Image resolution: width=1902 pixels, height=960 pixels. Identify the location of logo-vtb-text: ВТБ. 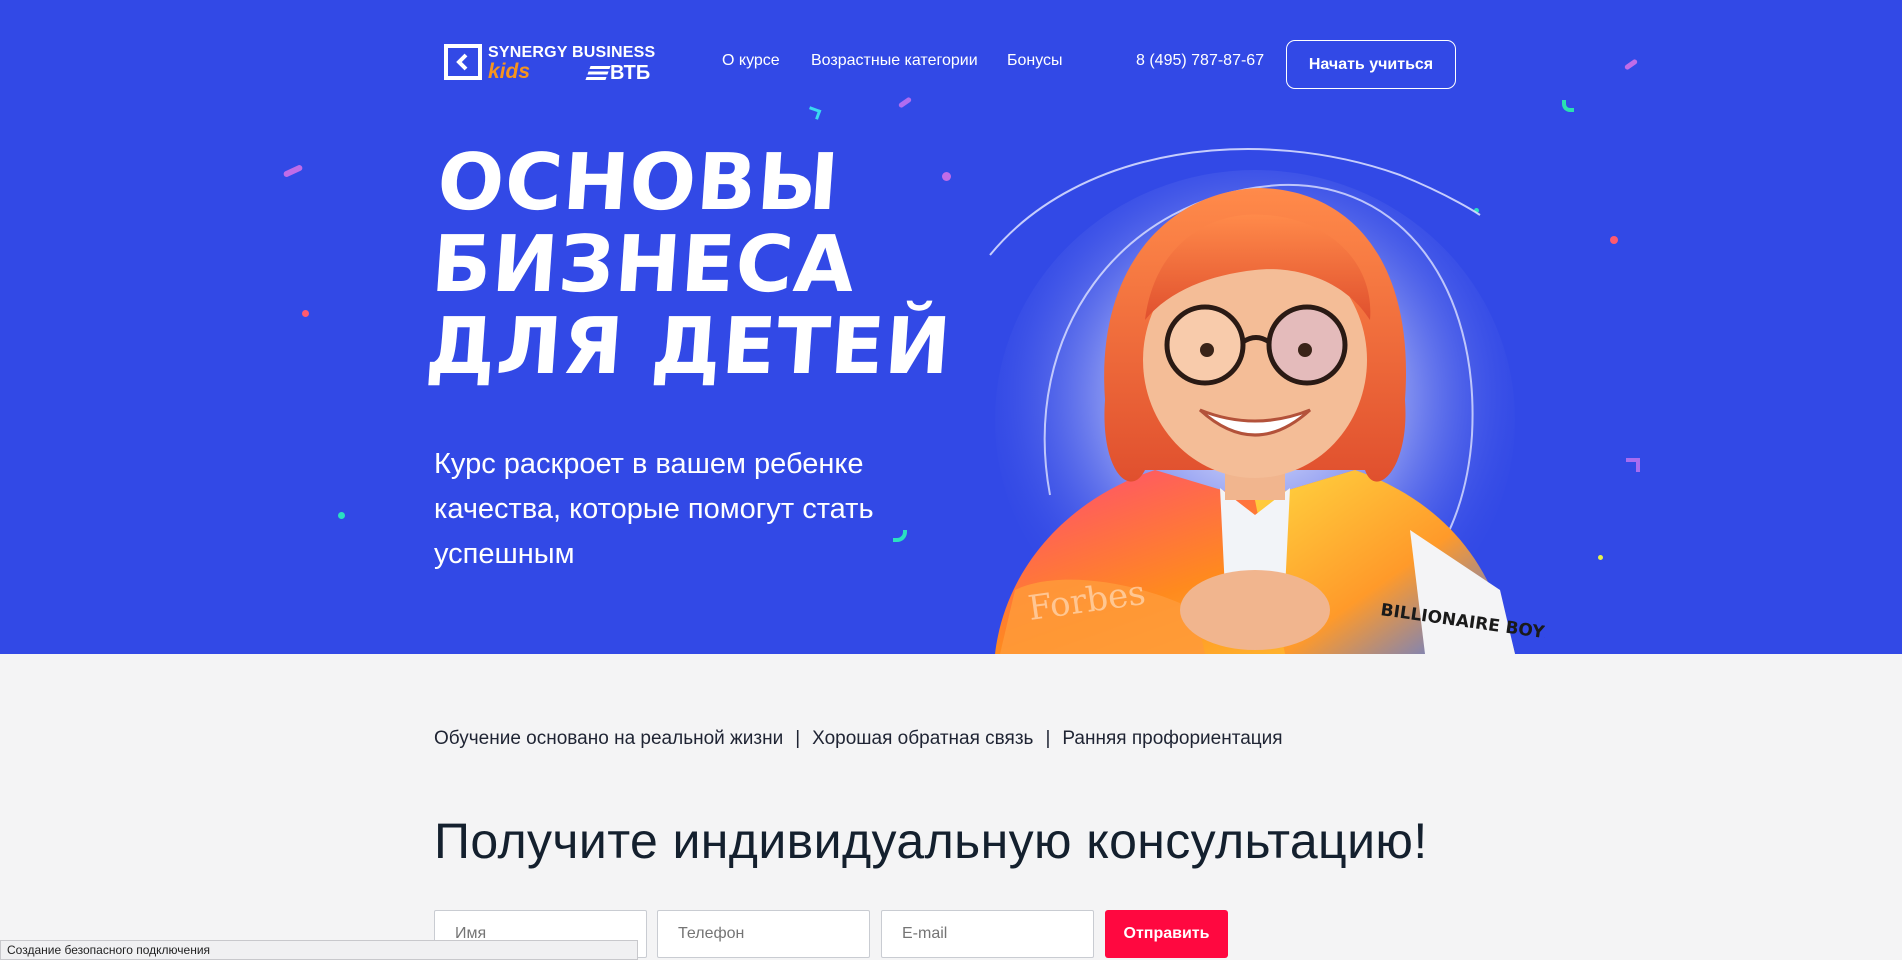
(618, 73).